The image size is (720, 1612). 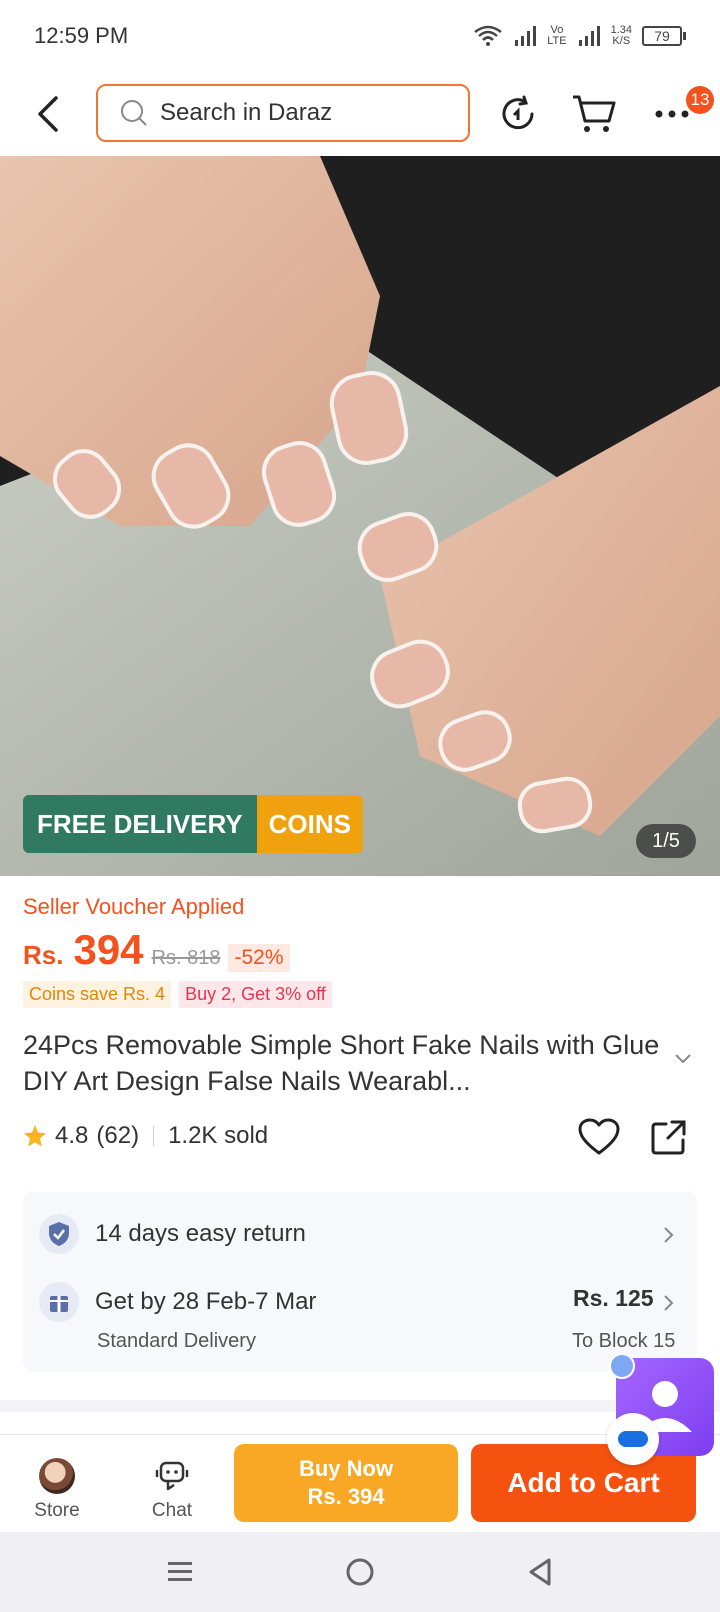 What do you see at coordinates (59, 1234) in the screenshot?
I see `shield-check-icon` at bounding box center [59, 1234].